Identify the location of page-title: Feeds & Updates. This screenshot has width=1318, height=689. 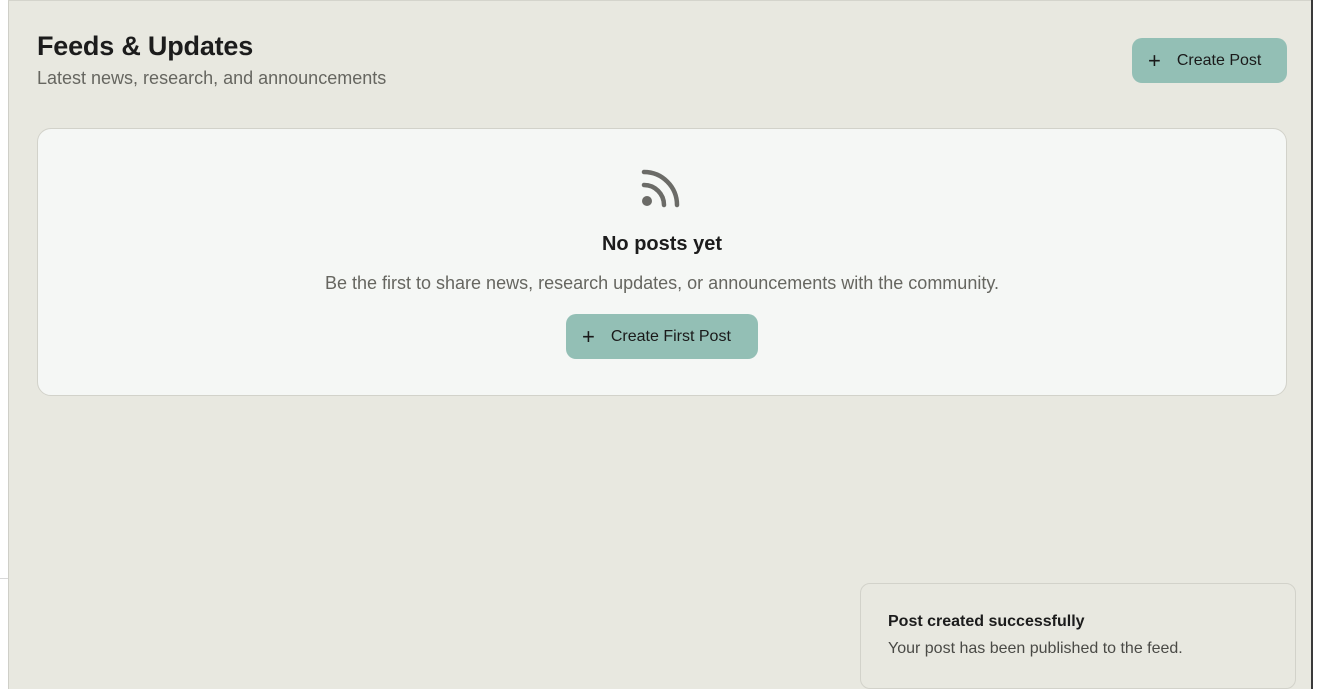
(145, 46).